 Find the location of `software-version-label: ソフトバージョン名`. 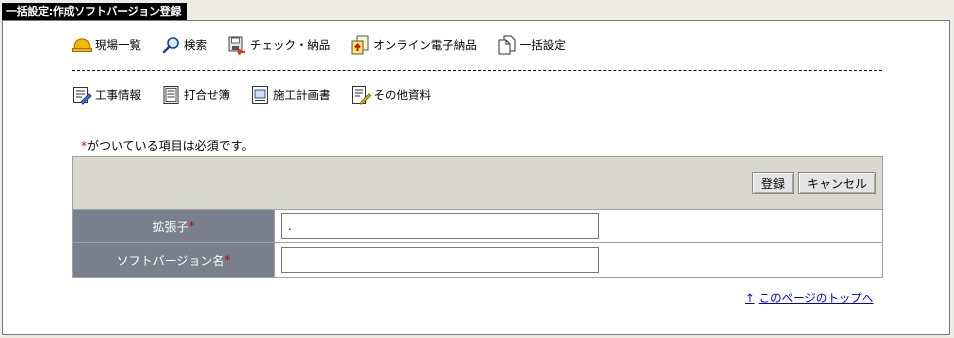

software-version-label: ソフトバージョン名 is located at coordinates (170, 260).